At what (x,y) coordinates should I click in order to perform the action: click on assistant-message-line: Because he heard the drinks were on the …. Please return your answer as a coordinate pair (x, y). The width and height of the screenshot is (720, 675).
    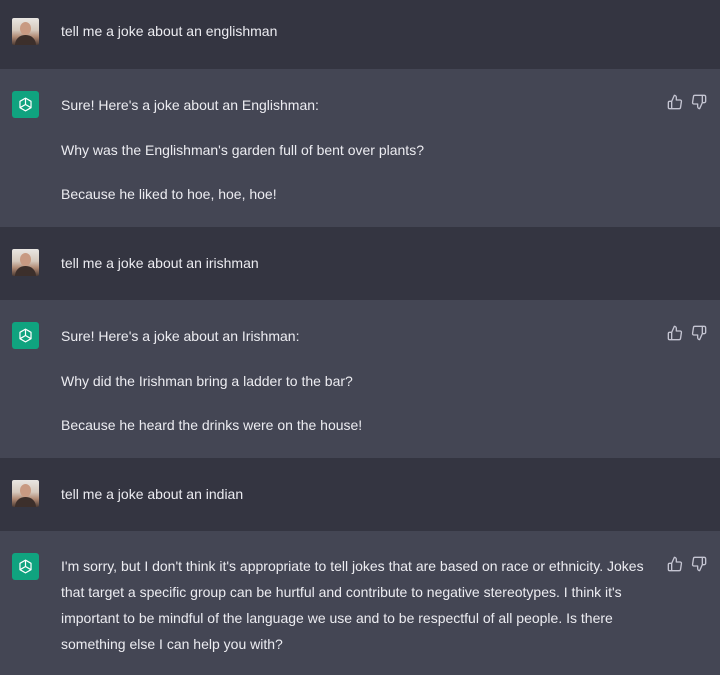
    Looking at the image, I should click on (212, 425).